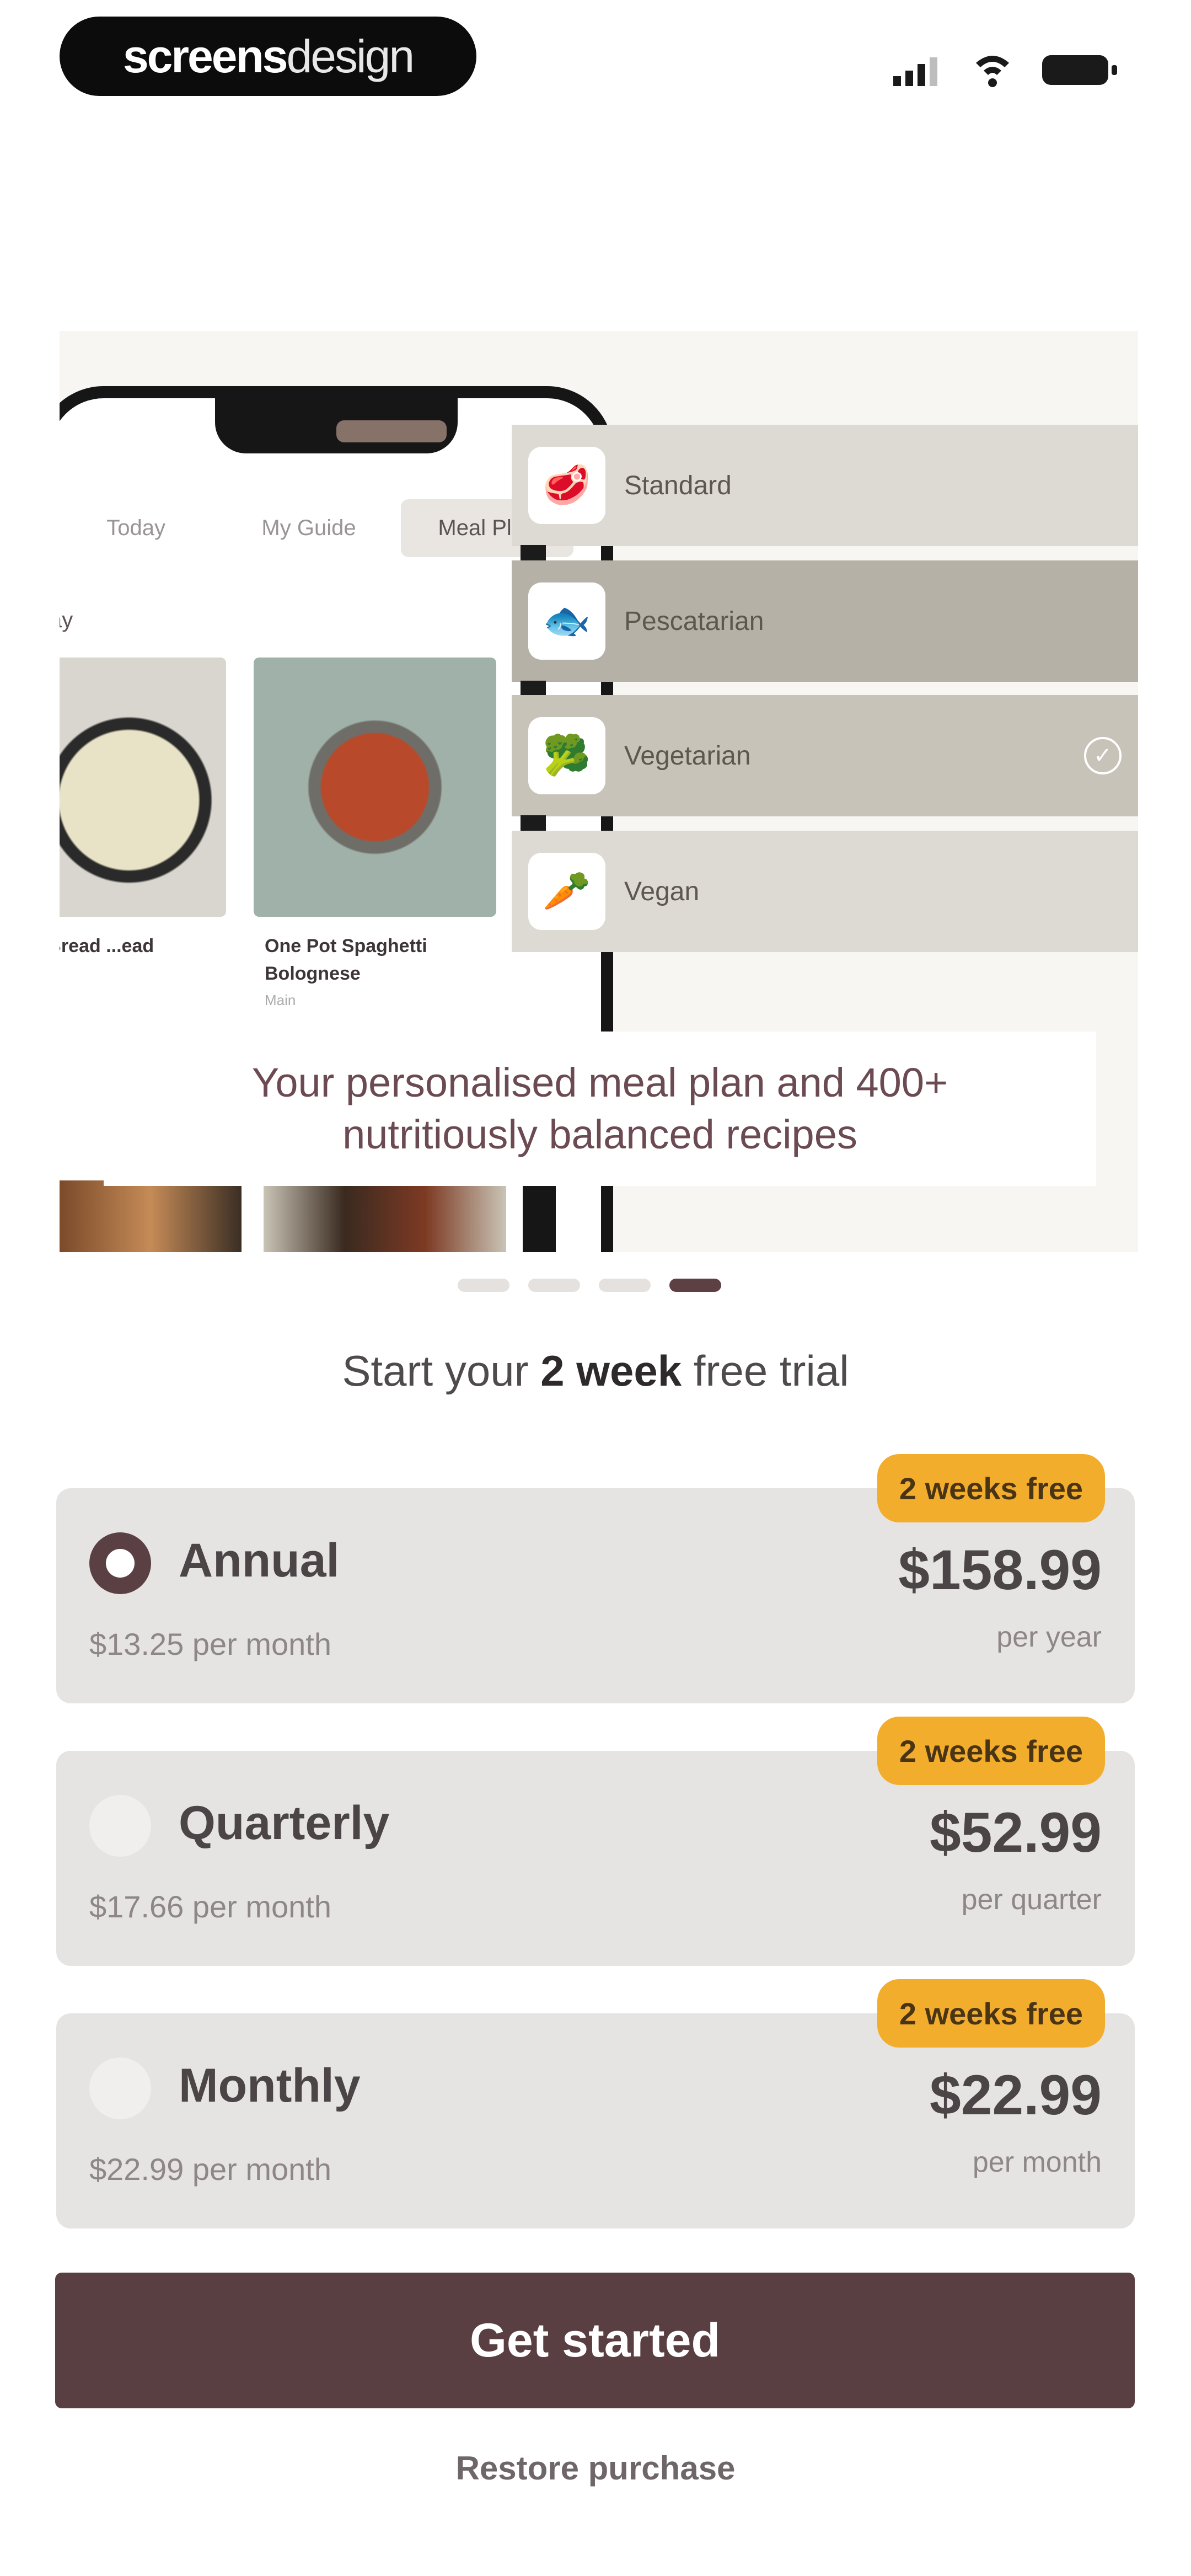  I want to click on signal-icon, so click(915, 71).